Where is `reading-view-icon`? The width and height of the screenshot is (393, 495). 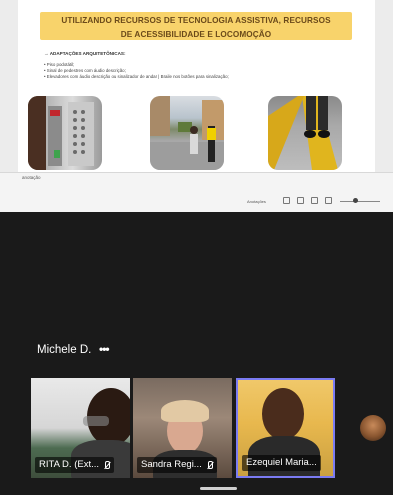
reading-view-icon is located at coordinates (314, 200).